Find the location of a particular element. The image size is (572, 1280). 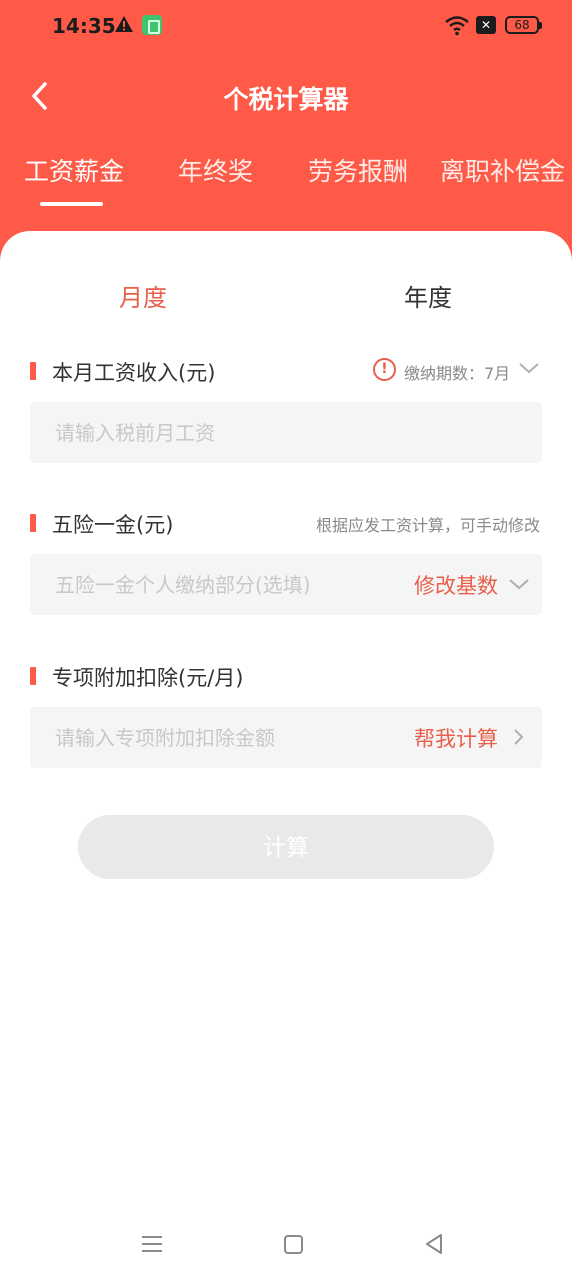

chevron-right-icon is located at coordinates (519, 737).